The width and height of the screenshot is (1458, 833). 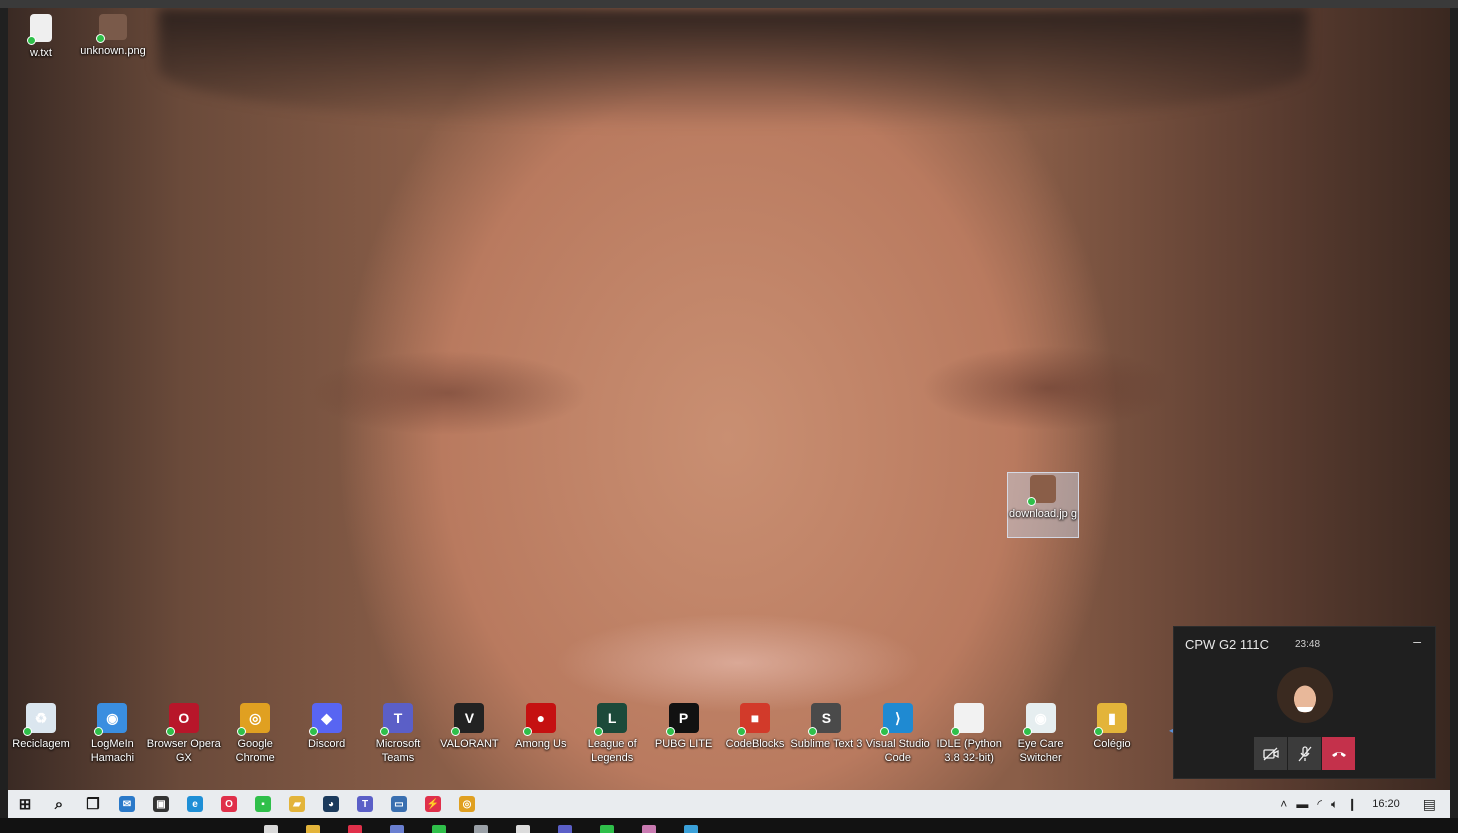 I want to click on desktop-icon: IDLE (Python 3.8 32-bit), so click(x=969, y=734).